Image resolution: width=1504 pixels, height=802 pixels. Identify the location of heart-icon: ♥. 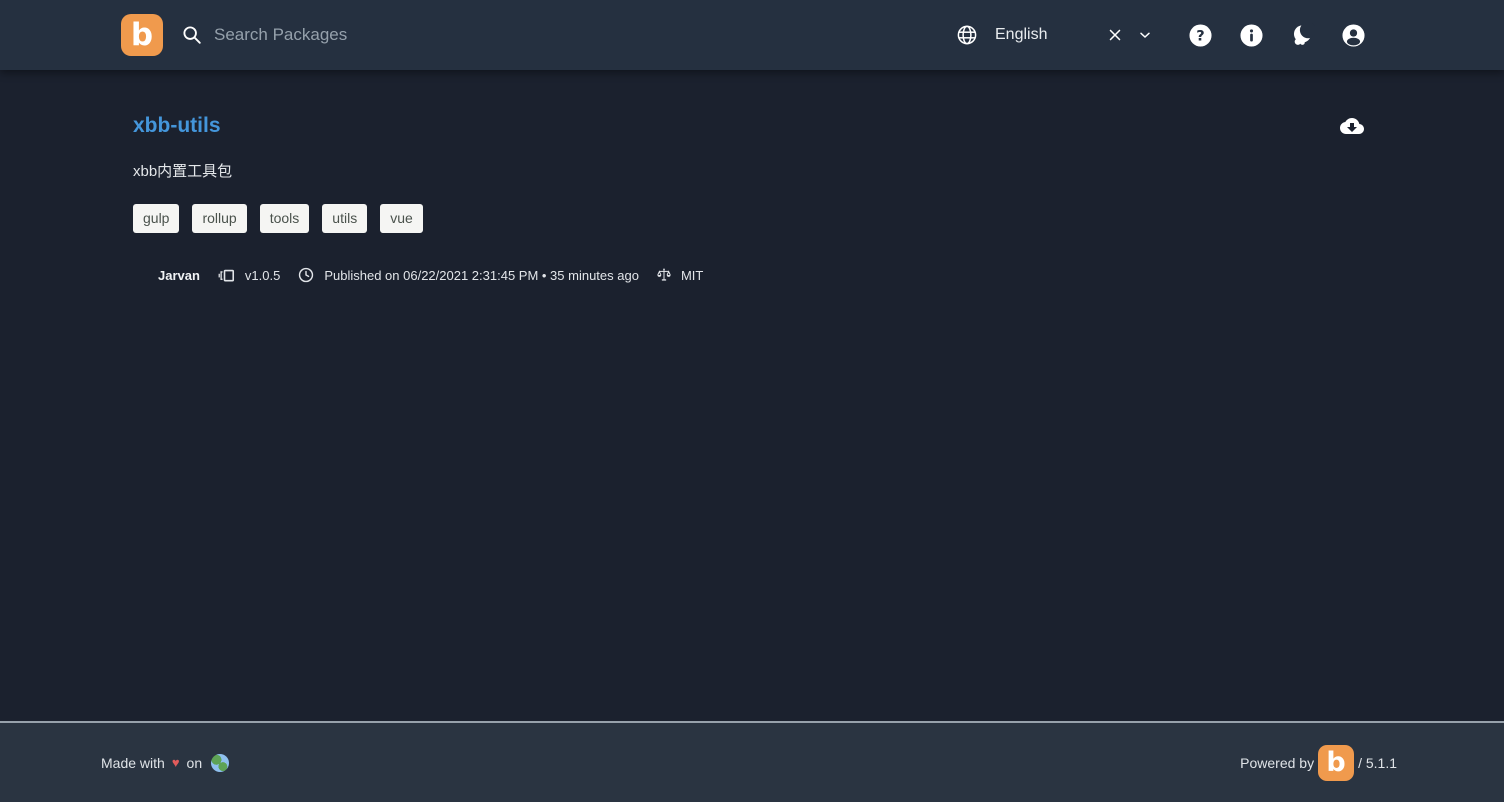
(175, 762).